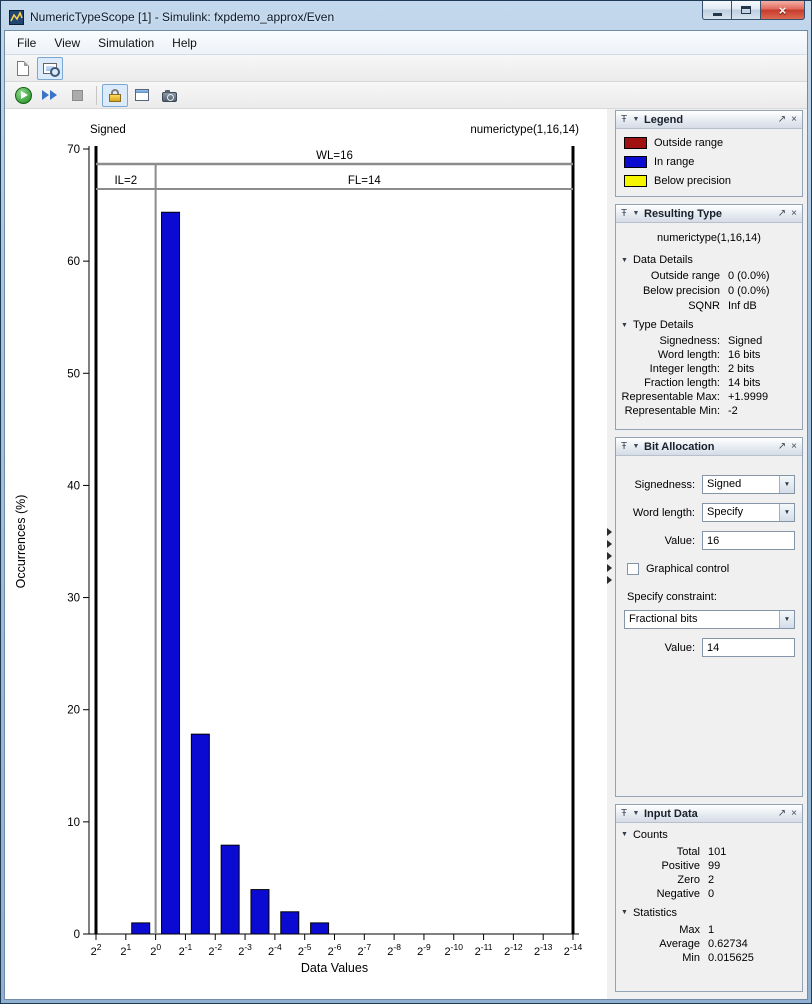 This screenshot has height=1004, width=812. What do you see at coordinates (678, 894) in the screenshot?
I see `row-label: Negative` at bounding box center [678, 894].